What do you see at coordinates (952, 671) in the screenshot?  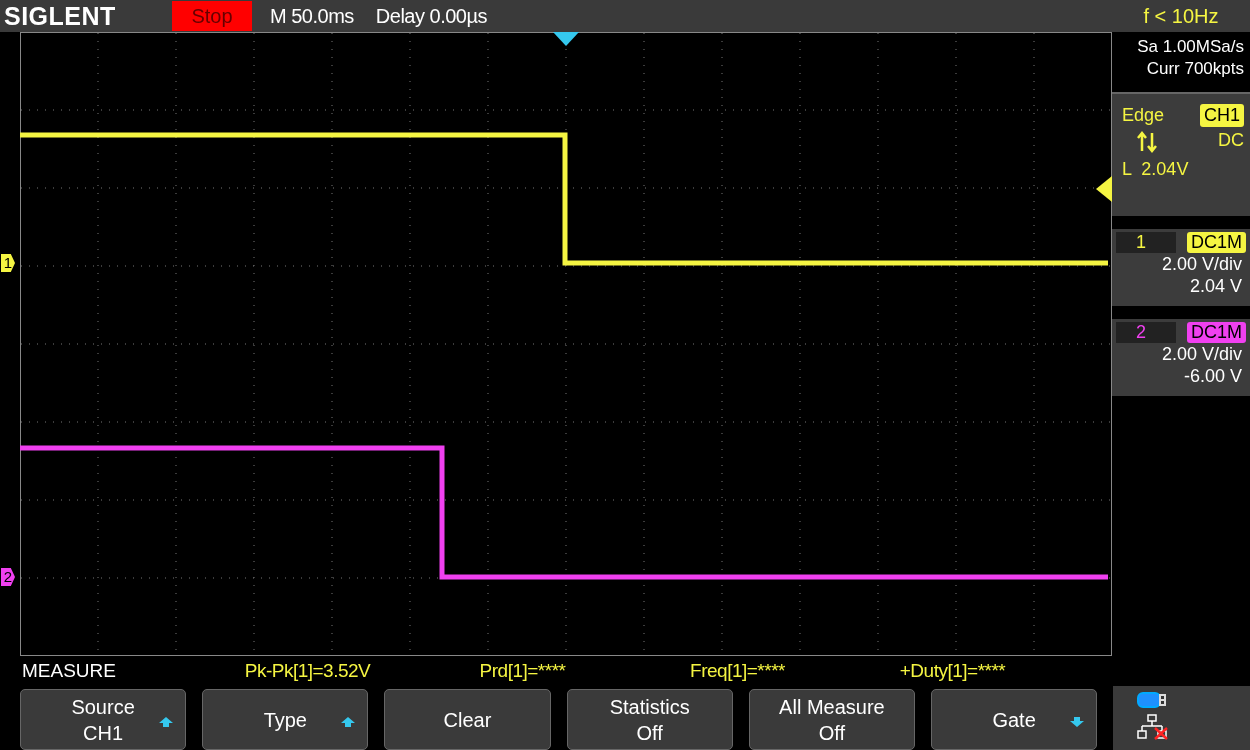 I see `measurement-readout: +Duty[1]=****` at bounding box center [952, 671].